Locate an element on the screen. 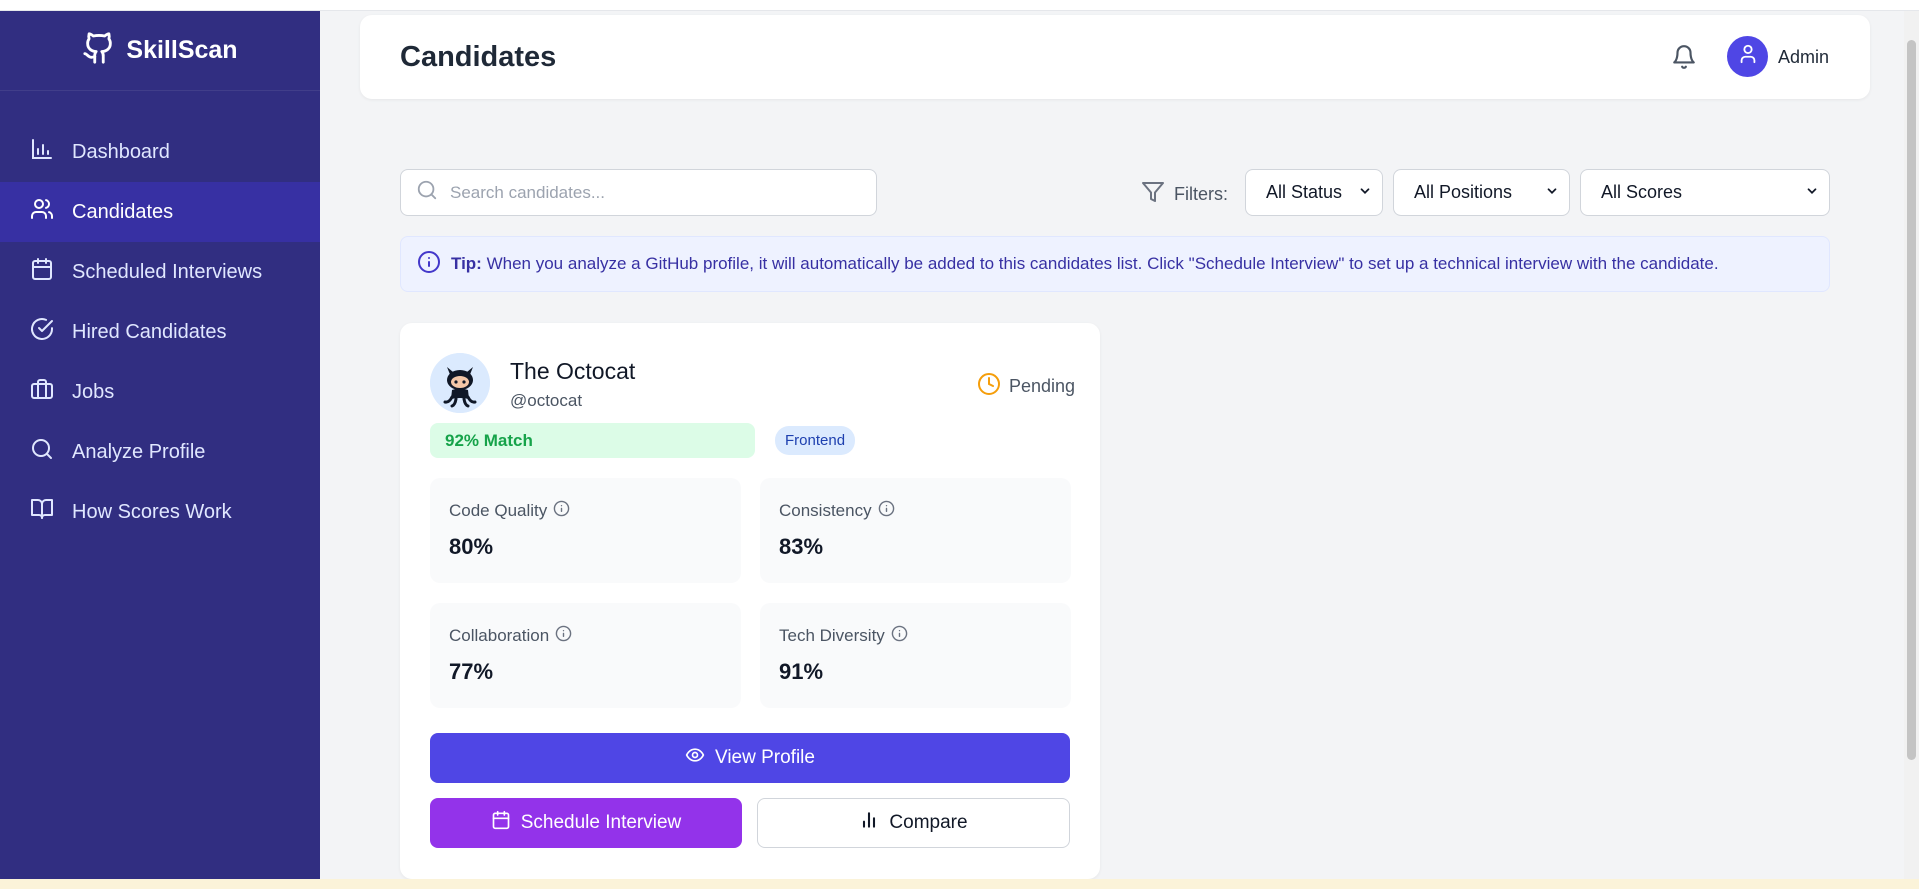 This screenshot has width=1919, height=889. button-label: Schedule Interview is located at coordinates (601, 822).